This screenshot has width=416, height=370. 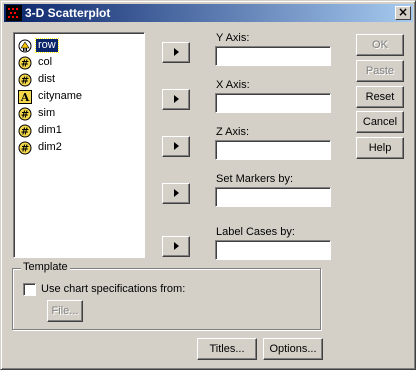 I want to click on move-to-z-axis-button, so click(x=176, y=146).